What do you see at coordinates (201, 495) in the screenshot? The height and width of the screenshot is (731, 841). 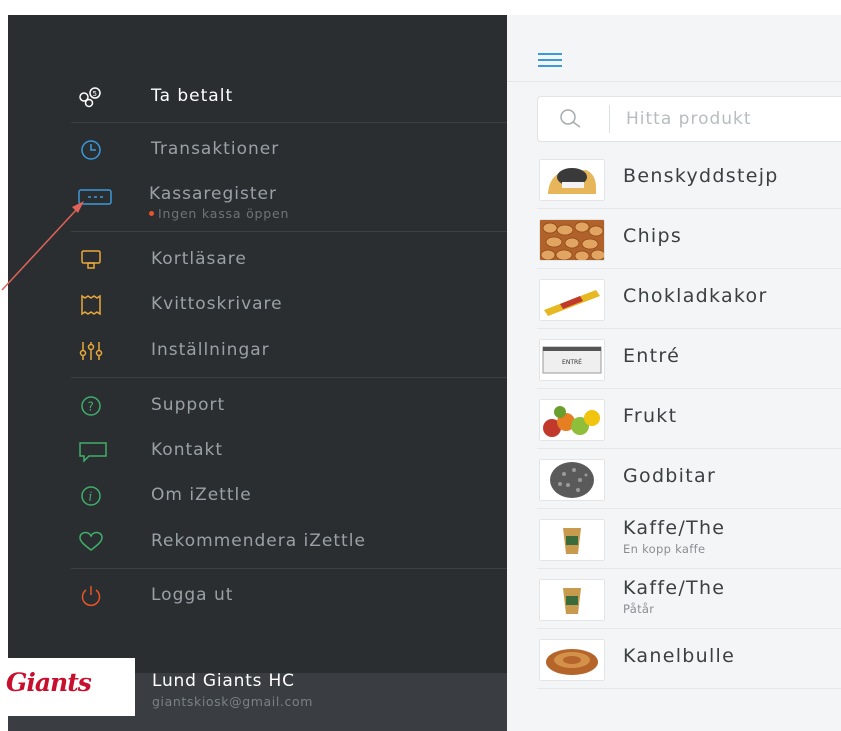 I see `menu-label: Om iZettle` at bounding box center [201, 495].